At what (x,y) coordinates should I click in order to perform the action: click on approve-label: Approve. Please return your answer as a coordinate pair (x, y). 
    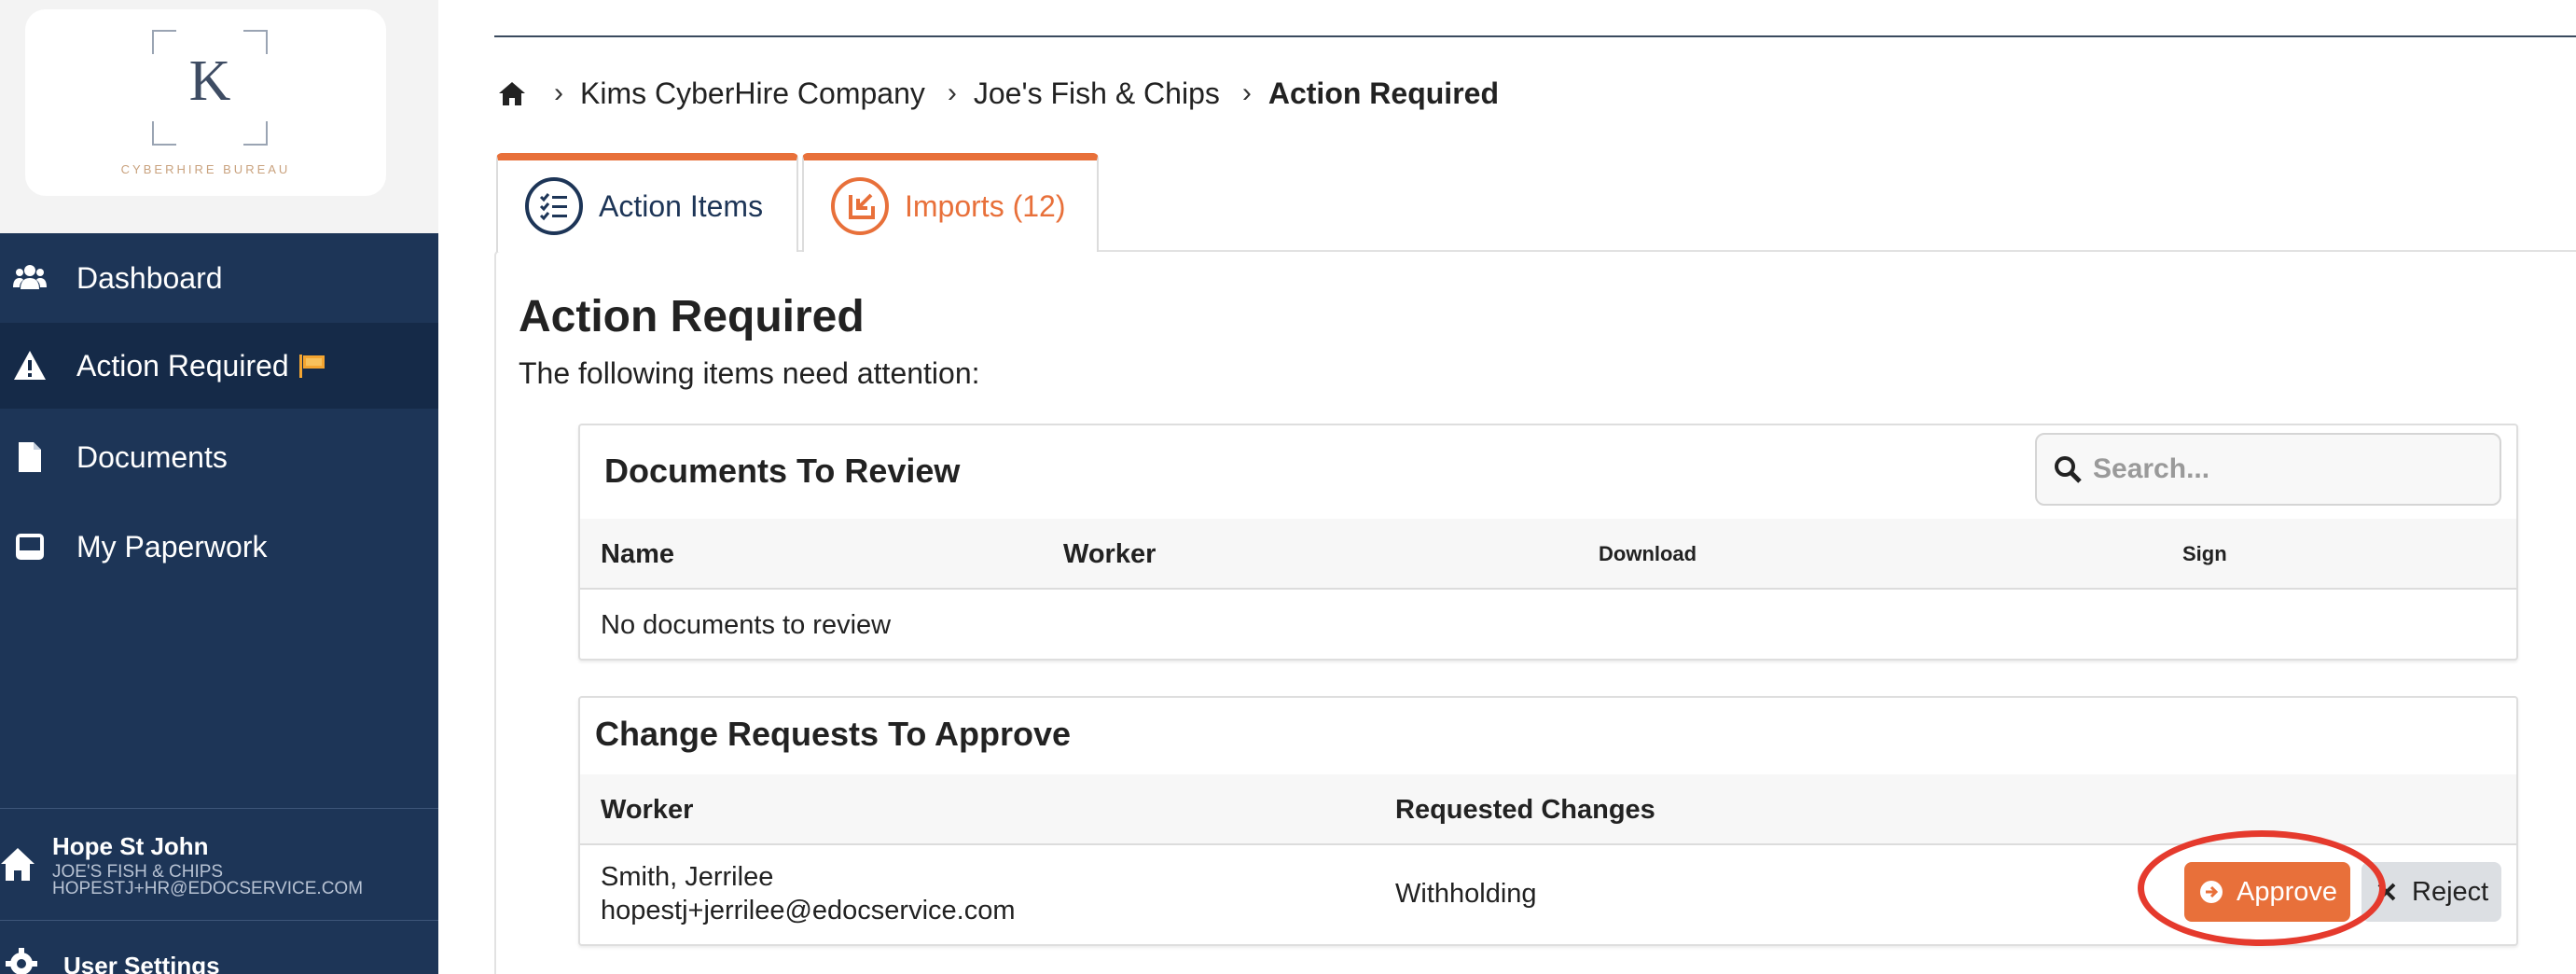
    Looking at the image, I should click on (2287, 891).